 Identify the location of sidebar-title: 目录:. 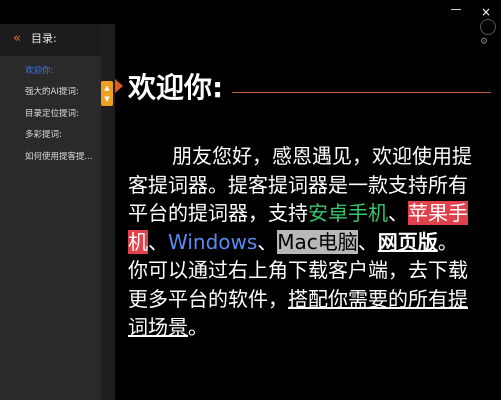
(44, 38).